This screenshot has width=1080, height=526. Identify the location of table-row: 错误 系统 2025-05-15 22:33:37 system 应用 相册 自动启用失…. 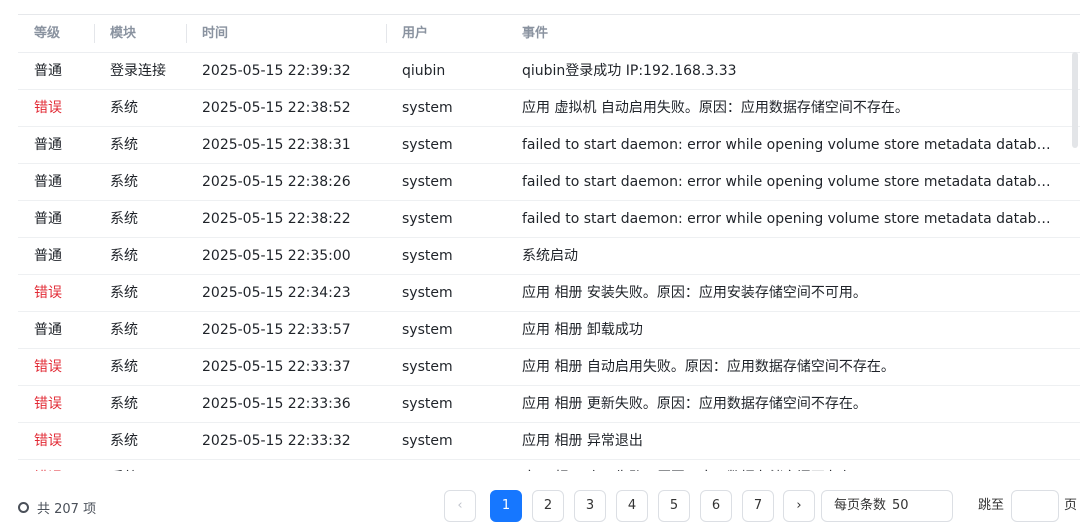
(549, 367).